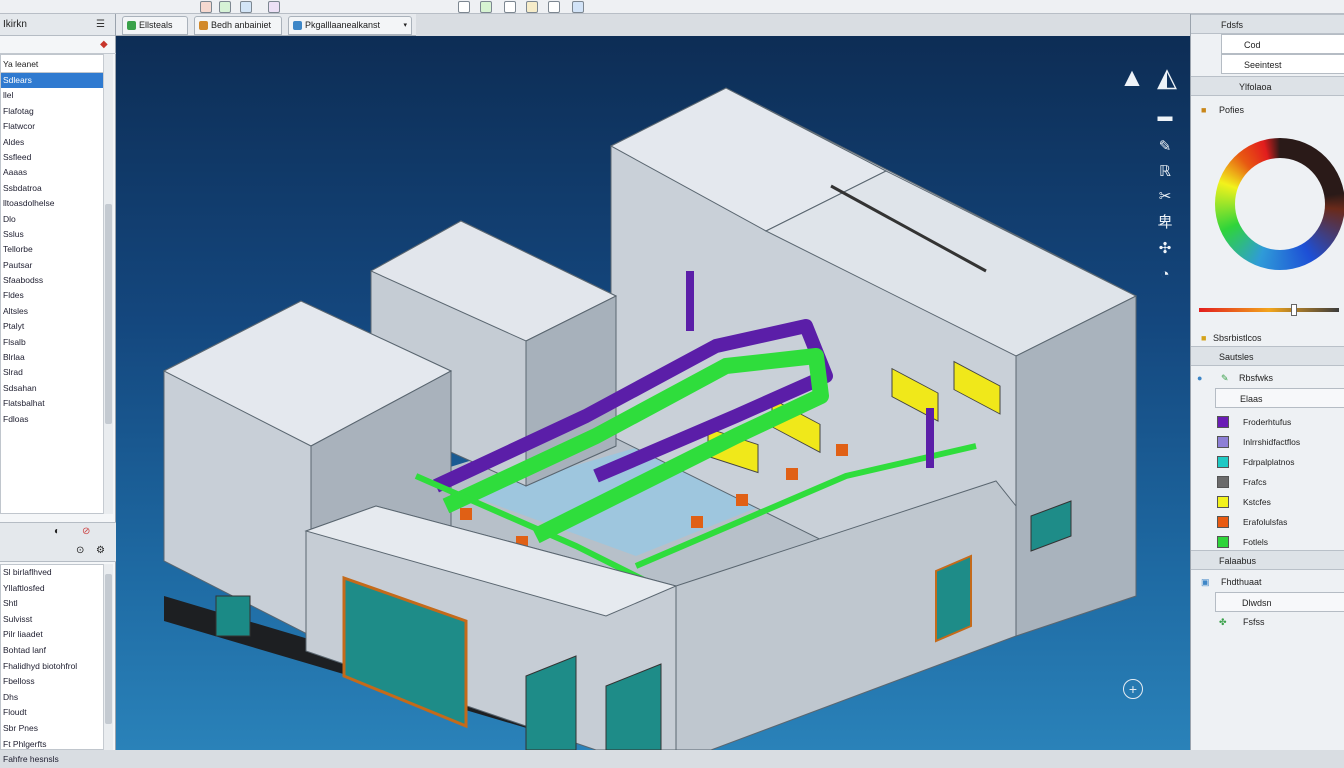  Describe the element at coordinates (52, 388) in the screenshot. I see `tree-item: Sdsahan` at that location.